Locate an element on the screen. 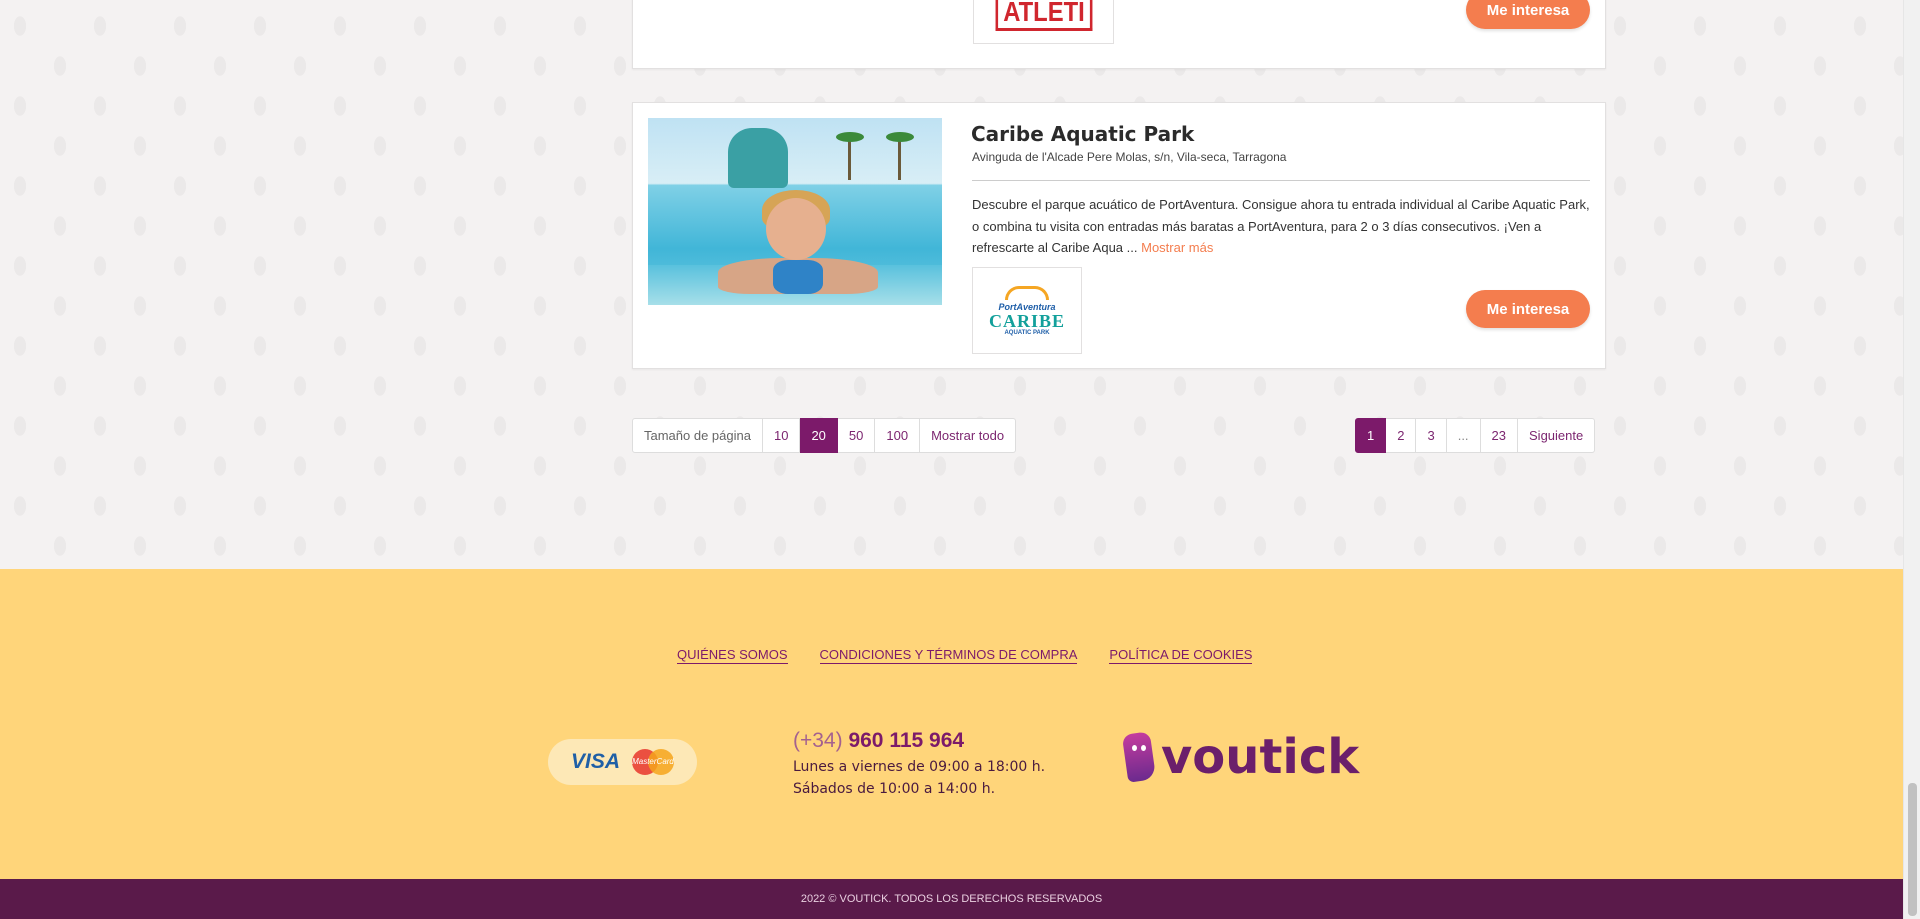  page-scrollbar is located at coordinates (1911, 459).